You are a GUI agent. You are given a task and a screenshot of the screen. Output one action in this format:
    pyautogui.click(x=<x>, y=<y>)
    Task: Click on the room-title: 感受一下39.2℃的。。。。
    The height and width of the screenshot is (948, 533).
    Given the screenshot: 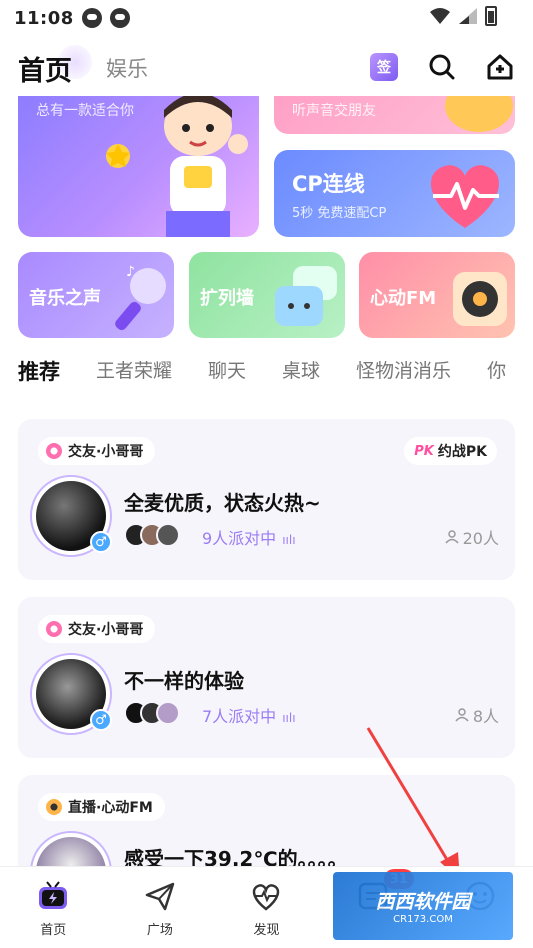 What is the action you would take?
    pyautogui.click(x=236, y=856)
    